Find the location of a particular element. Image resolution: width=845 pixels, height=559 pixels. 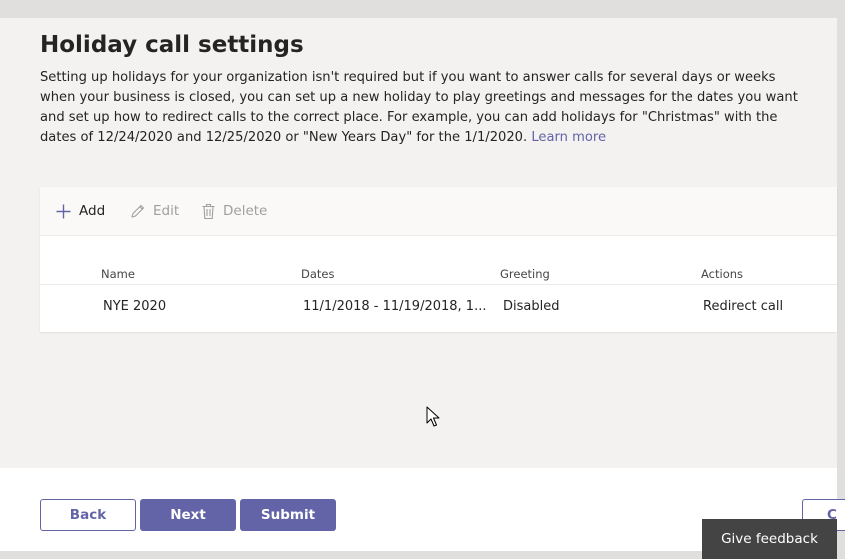

right-scroll-edge is located at coordinates (841, 279).